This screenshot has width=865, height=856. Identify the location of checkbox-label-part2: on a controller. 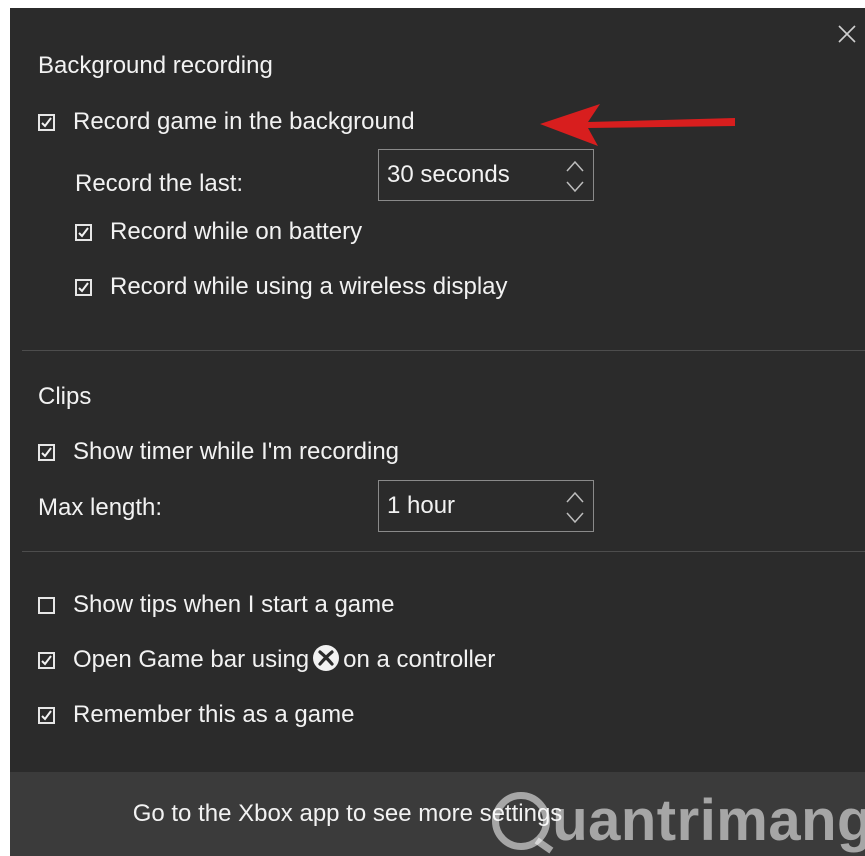
(419, 659).